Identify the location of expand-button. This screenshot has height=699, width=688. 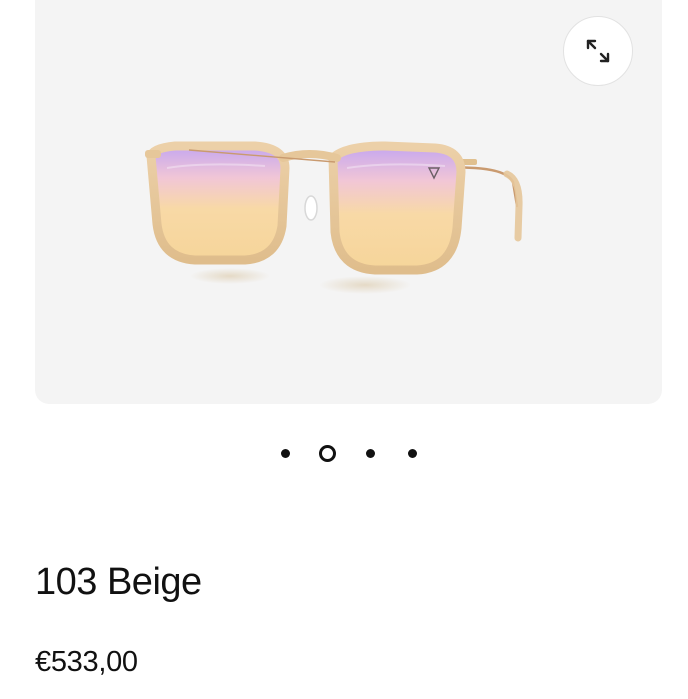
(598, 51).